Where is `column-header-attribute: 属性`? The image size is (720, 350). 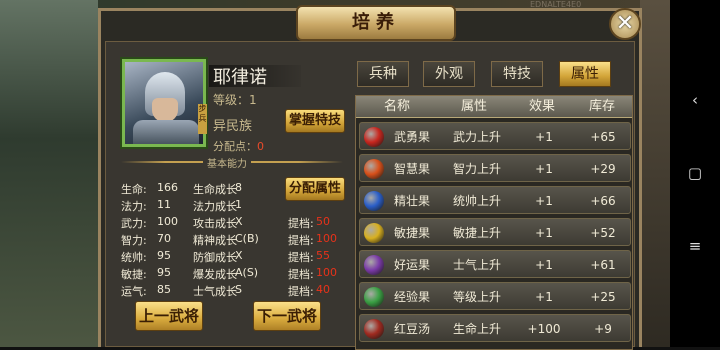 column-header-attribute: 属性 is located at coordinates (473, 106).